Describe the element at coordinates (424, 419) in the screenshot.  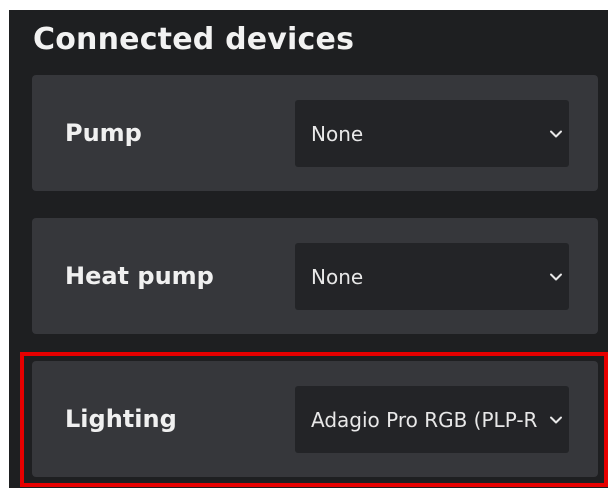
I see `select-value: Adagio Pro RGB (PLP-R` at that location.